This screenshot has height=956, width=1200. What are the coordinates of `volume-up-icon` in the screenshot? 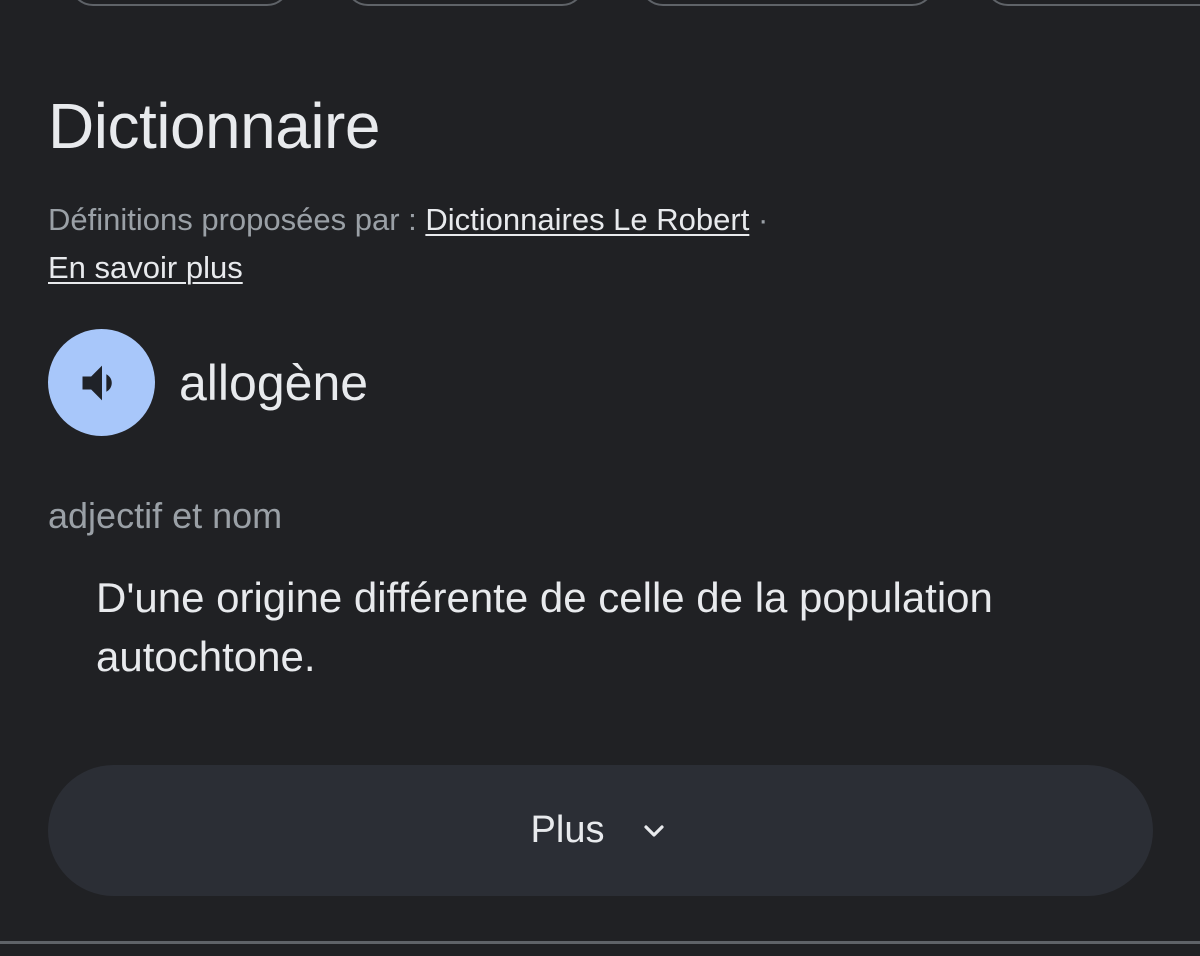 It's located at (97, 382).